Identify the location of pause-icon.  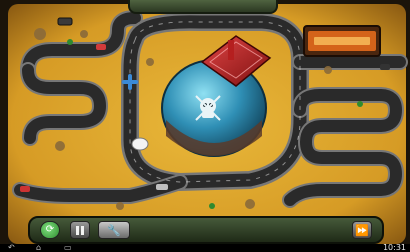
(80, 230).